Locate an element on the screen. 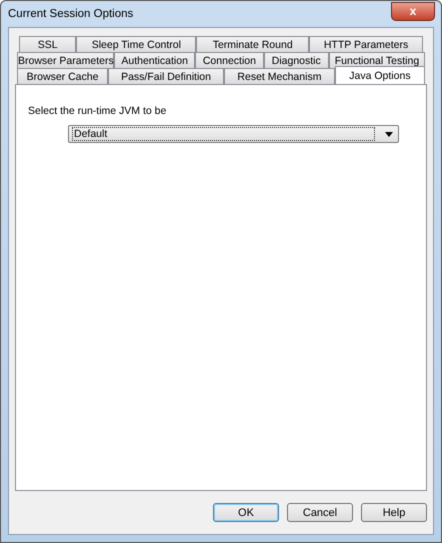 The height and width of the screenshot is (543, 442). dialog-button: OK is located at coordinates (246, 512).